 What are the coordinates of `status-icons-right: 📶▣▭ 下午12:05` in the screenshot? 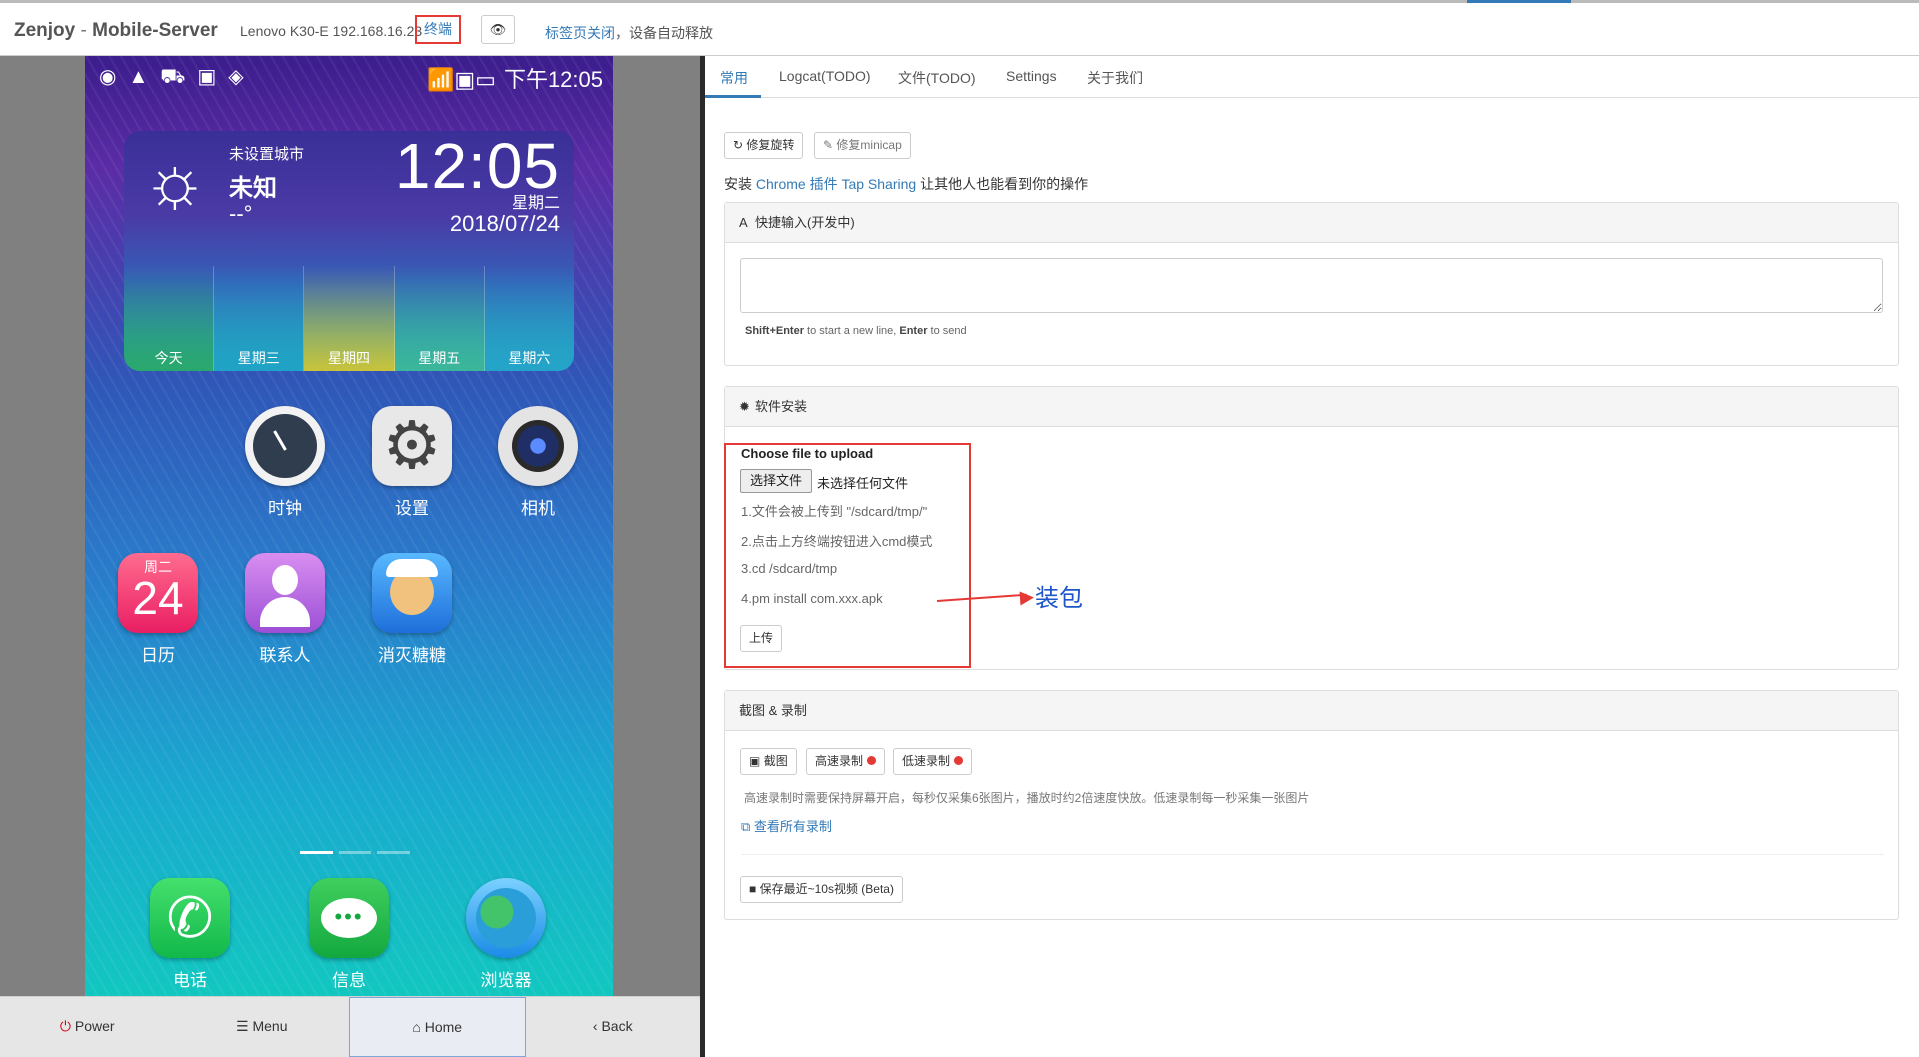 It's located at (515, 78).